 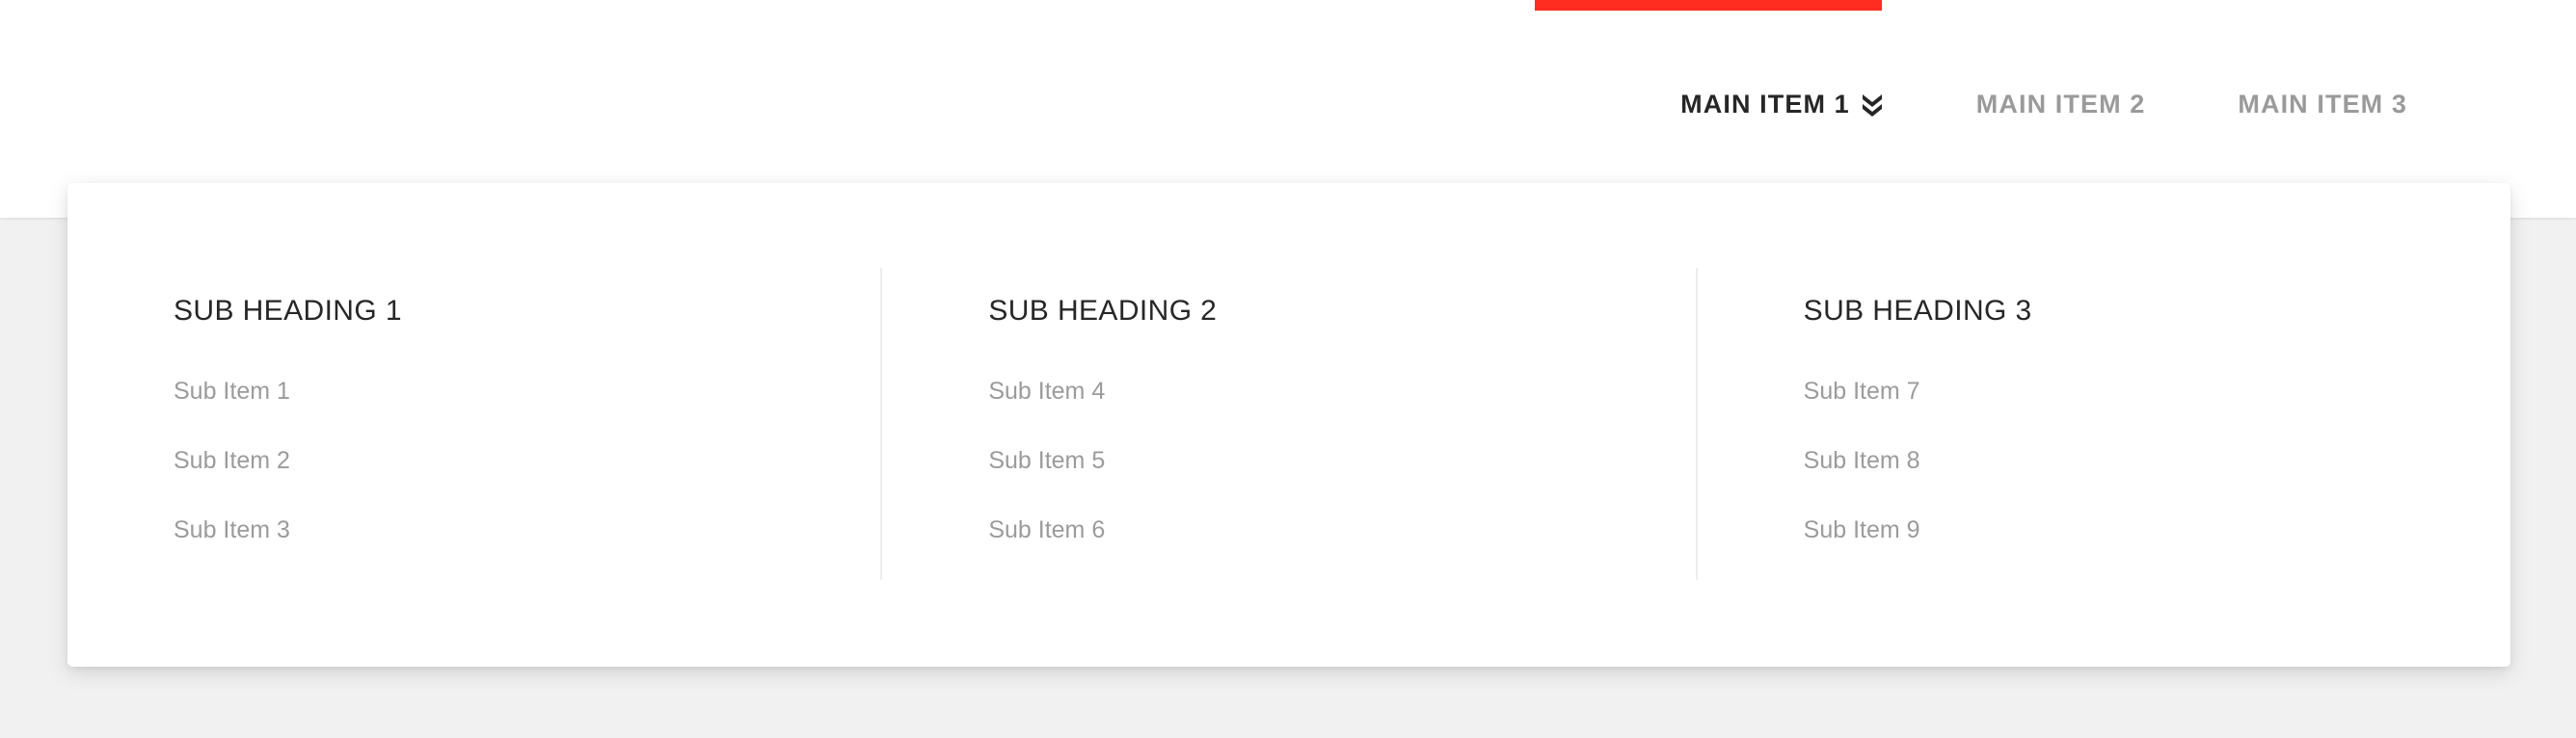 What do you see at coordinates (1046, 392) in the screenshot?
I see `sub-item-link: Sub Item 4` at bounding box center [1046, 392].